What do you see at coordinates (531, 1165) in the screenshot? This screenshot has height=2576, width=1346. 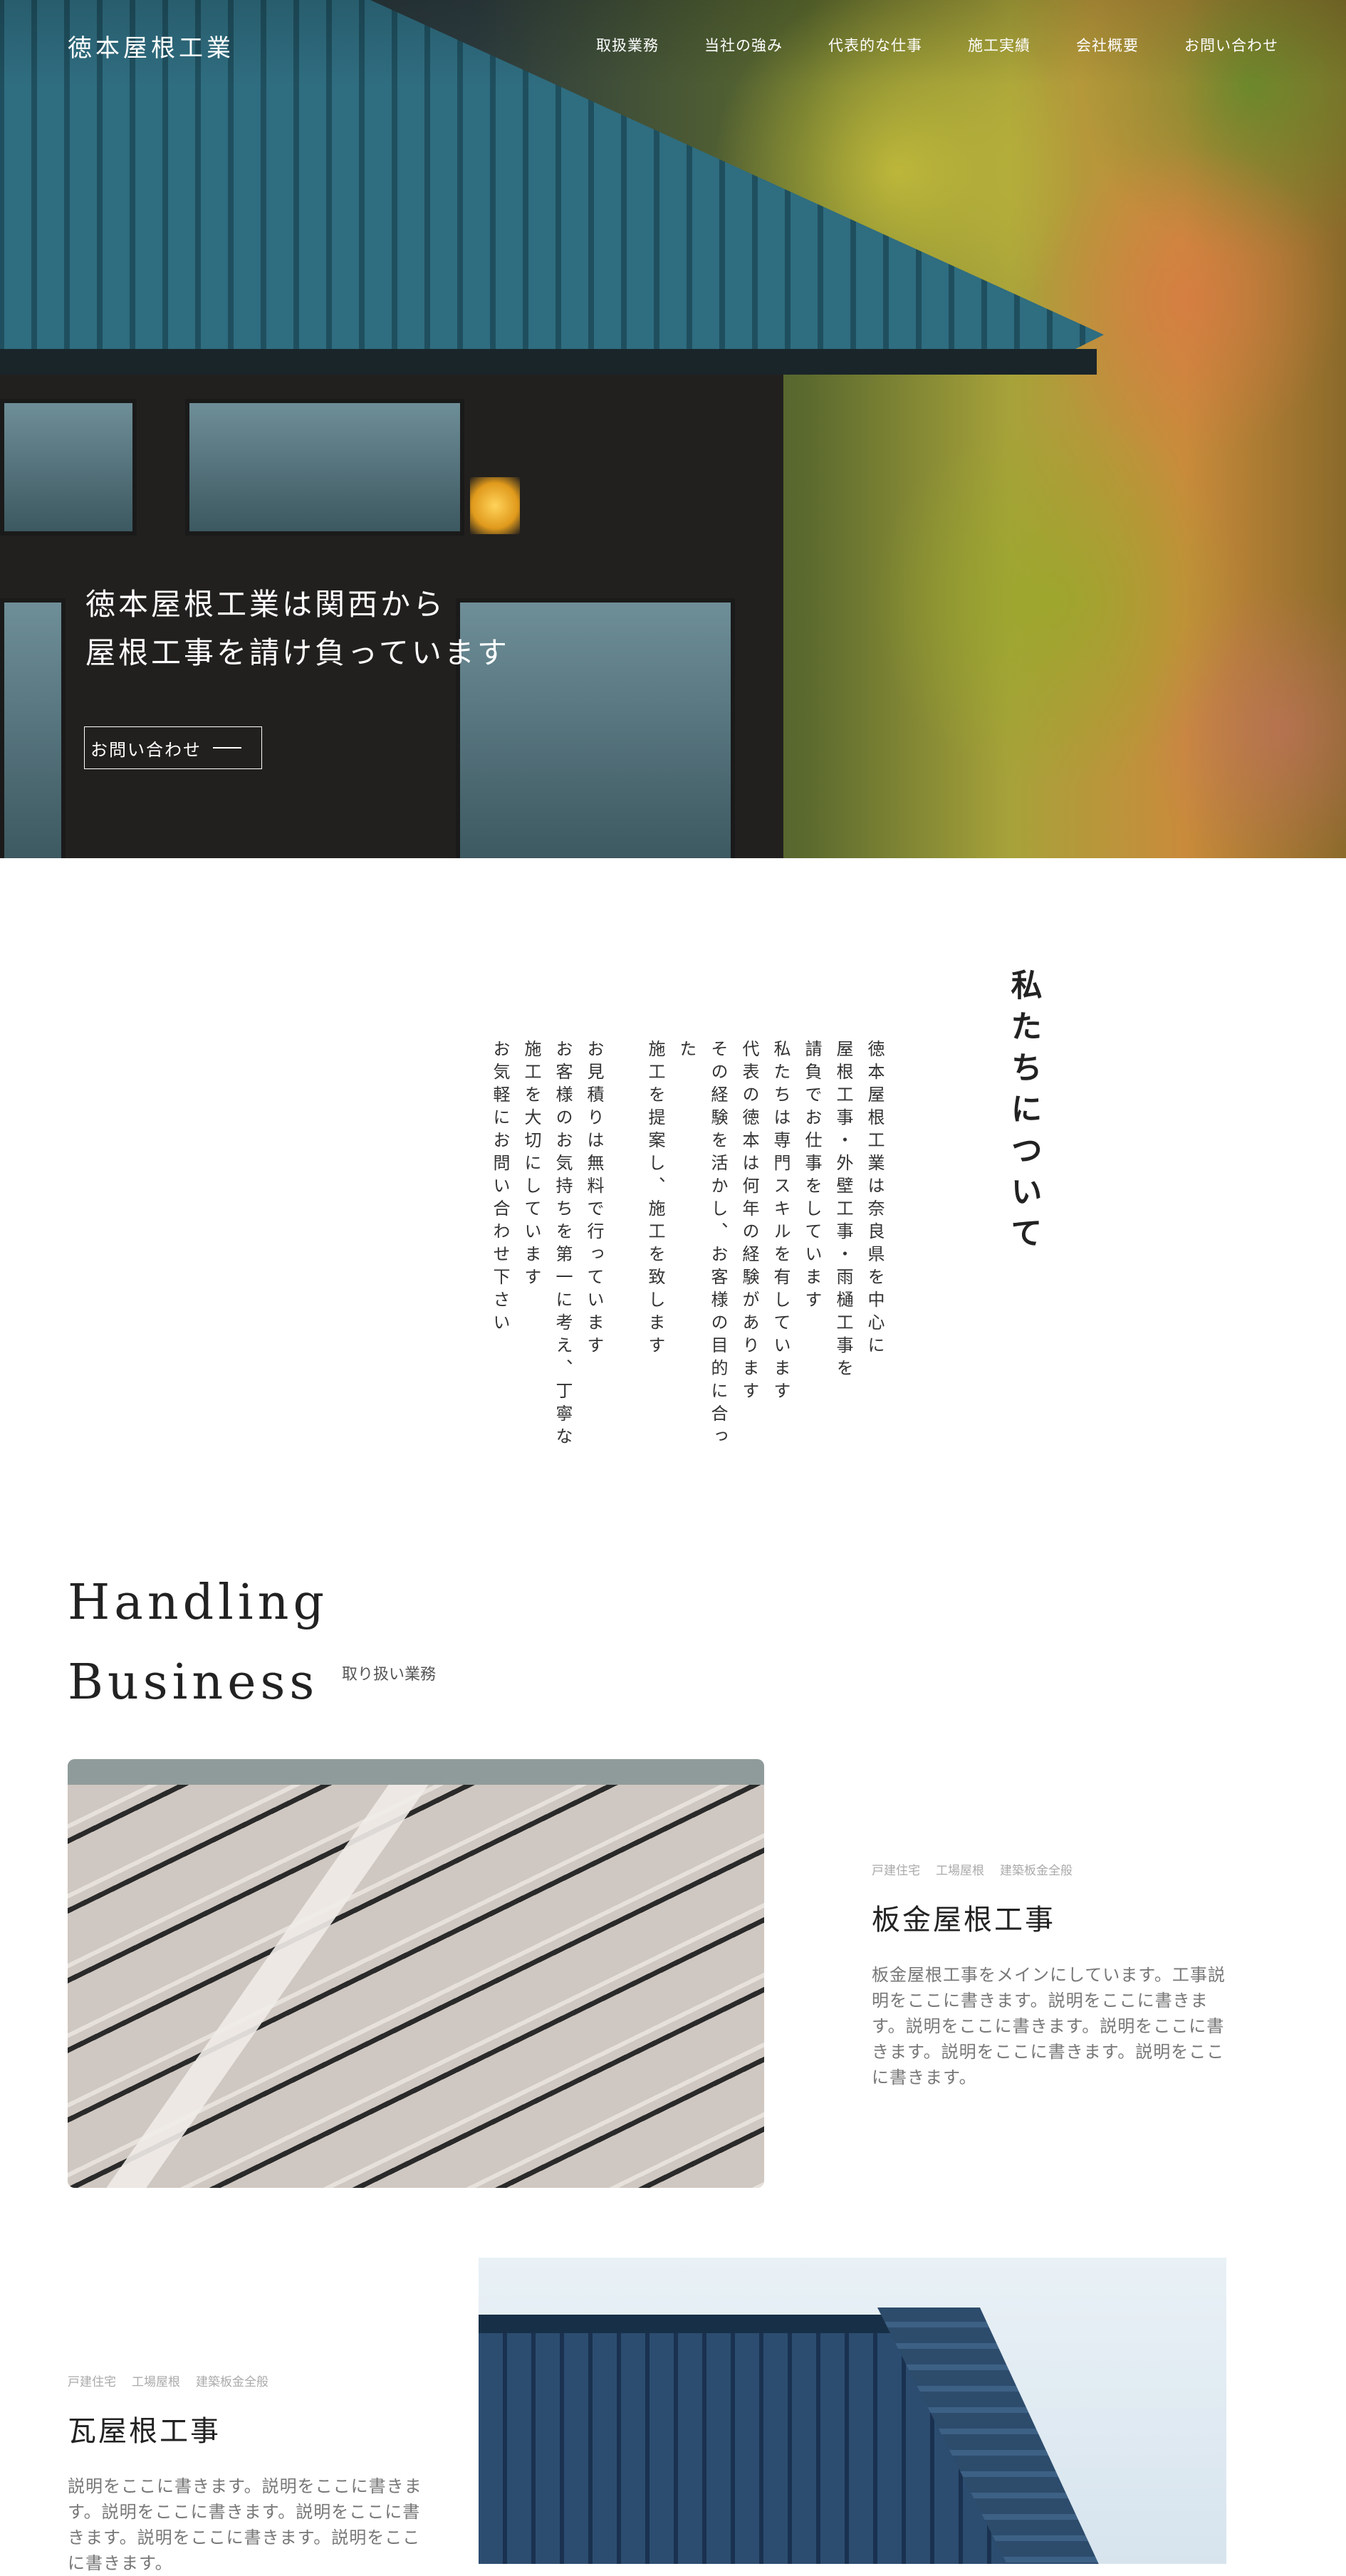 I see `about-line: 施工を大切にしています` at bounding box center [531, 1165].